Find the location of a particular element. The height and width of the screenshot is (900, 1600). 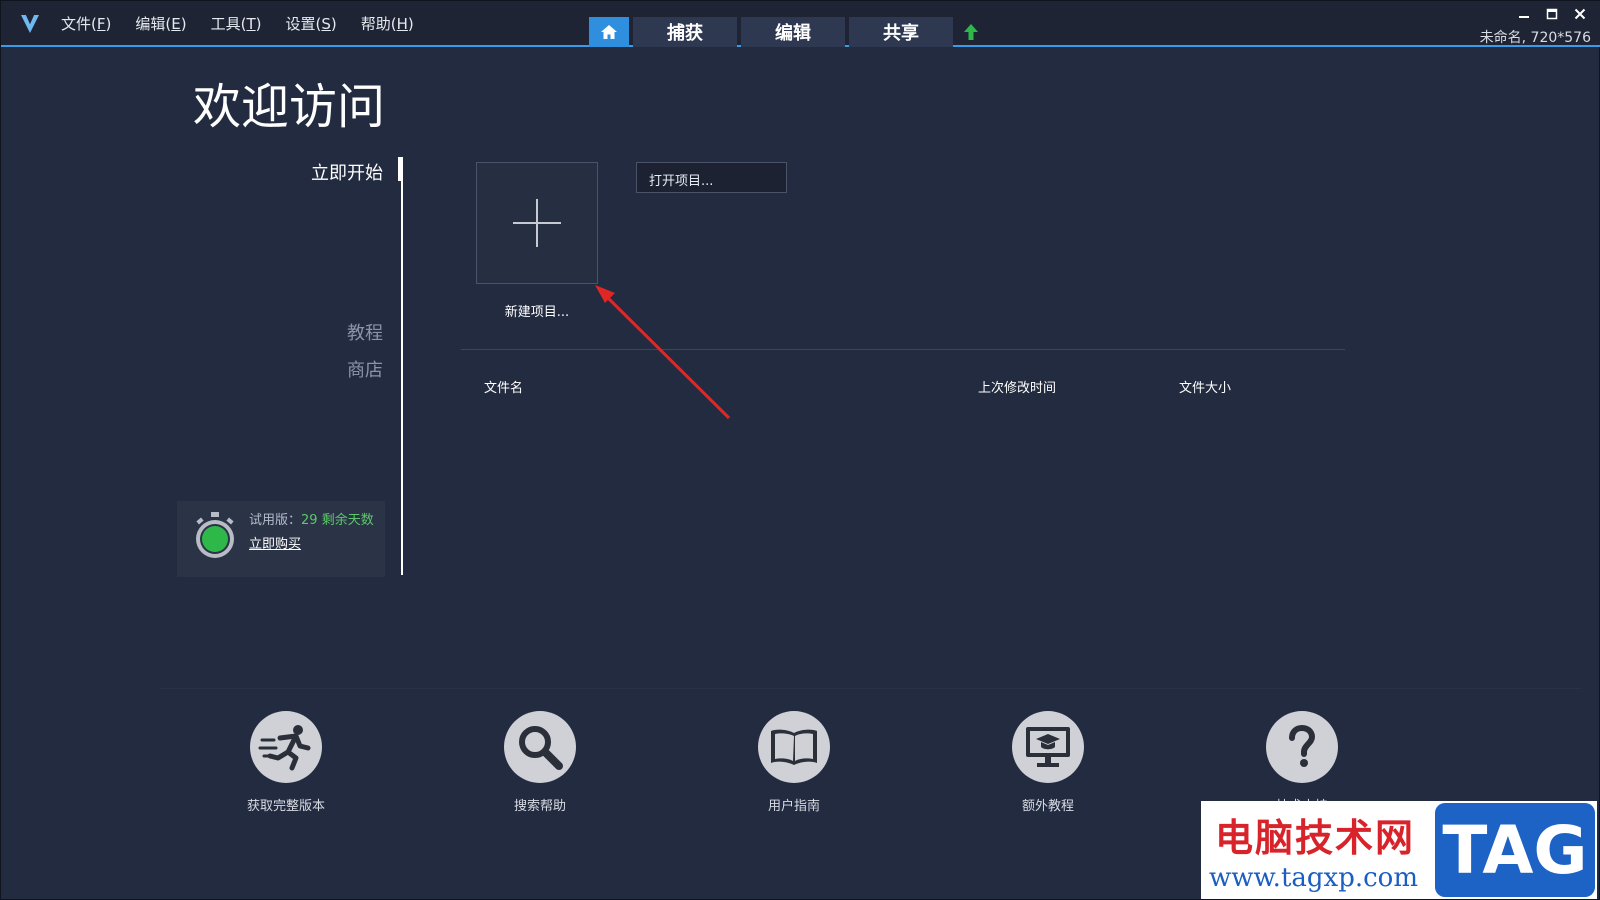

user-guide-label: 用户指南 is located at coordinates (793, 806).